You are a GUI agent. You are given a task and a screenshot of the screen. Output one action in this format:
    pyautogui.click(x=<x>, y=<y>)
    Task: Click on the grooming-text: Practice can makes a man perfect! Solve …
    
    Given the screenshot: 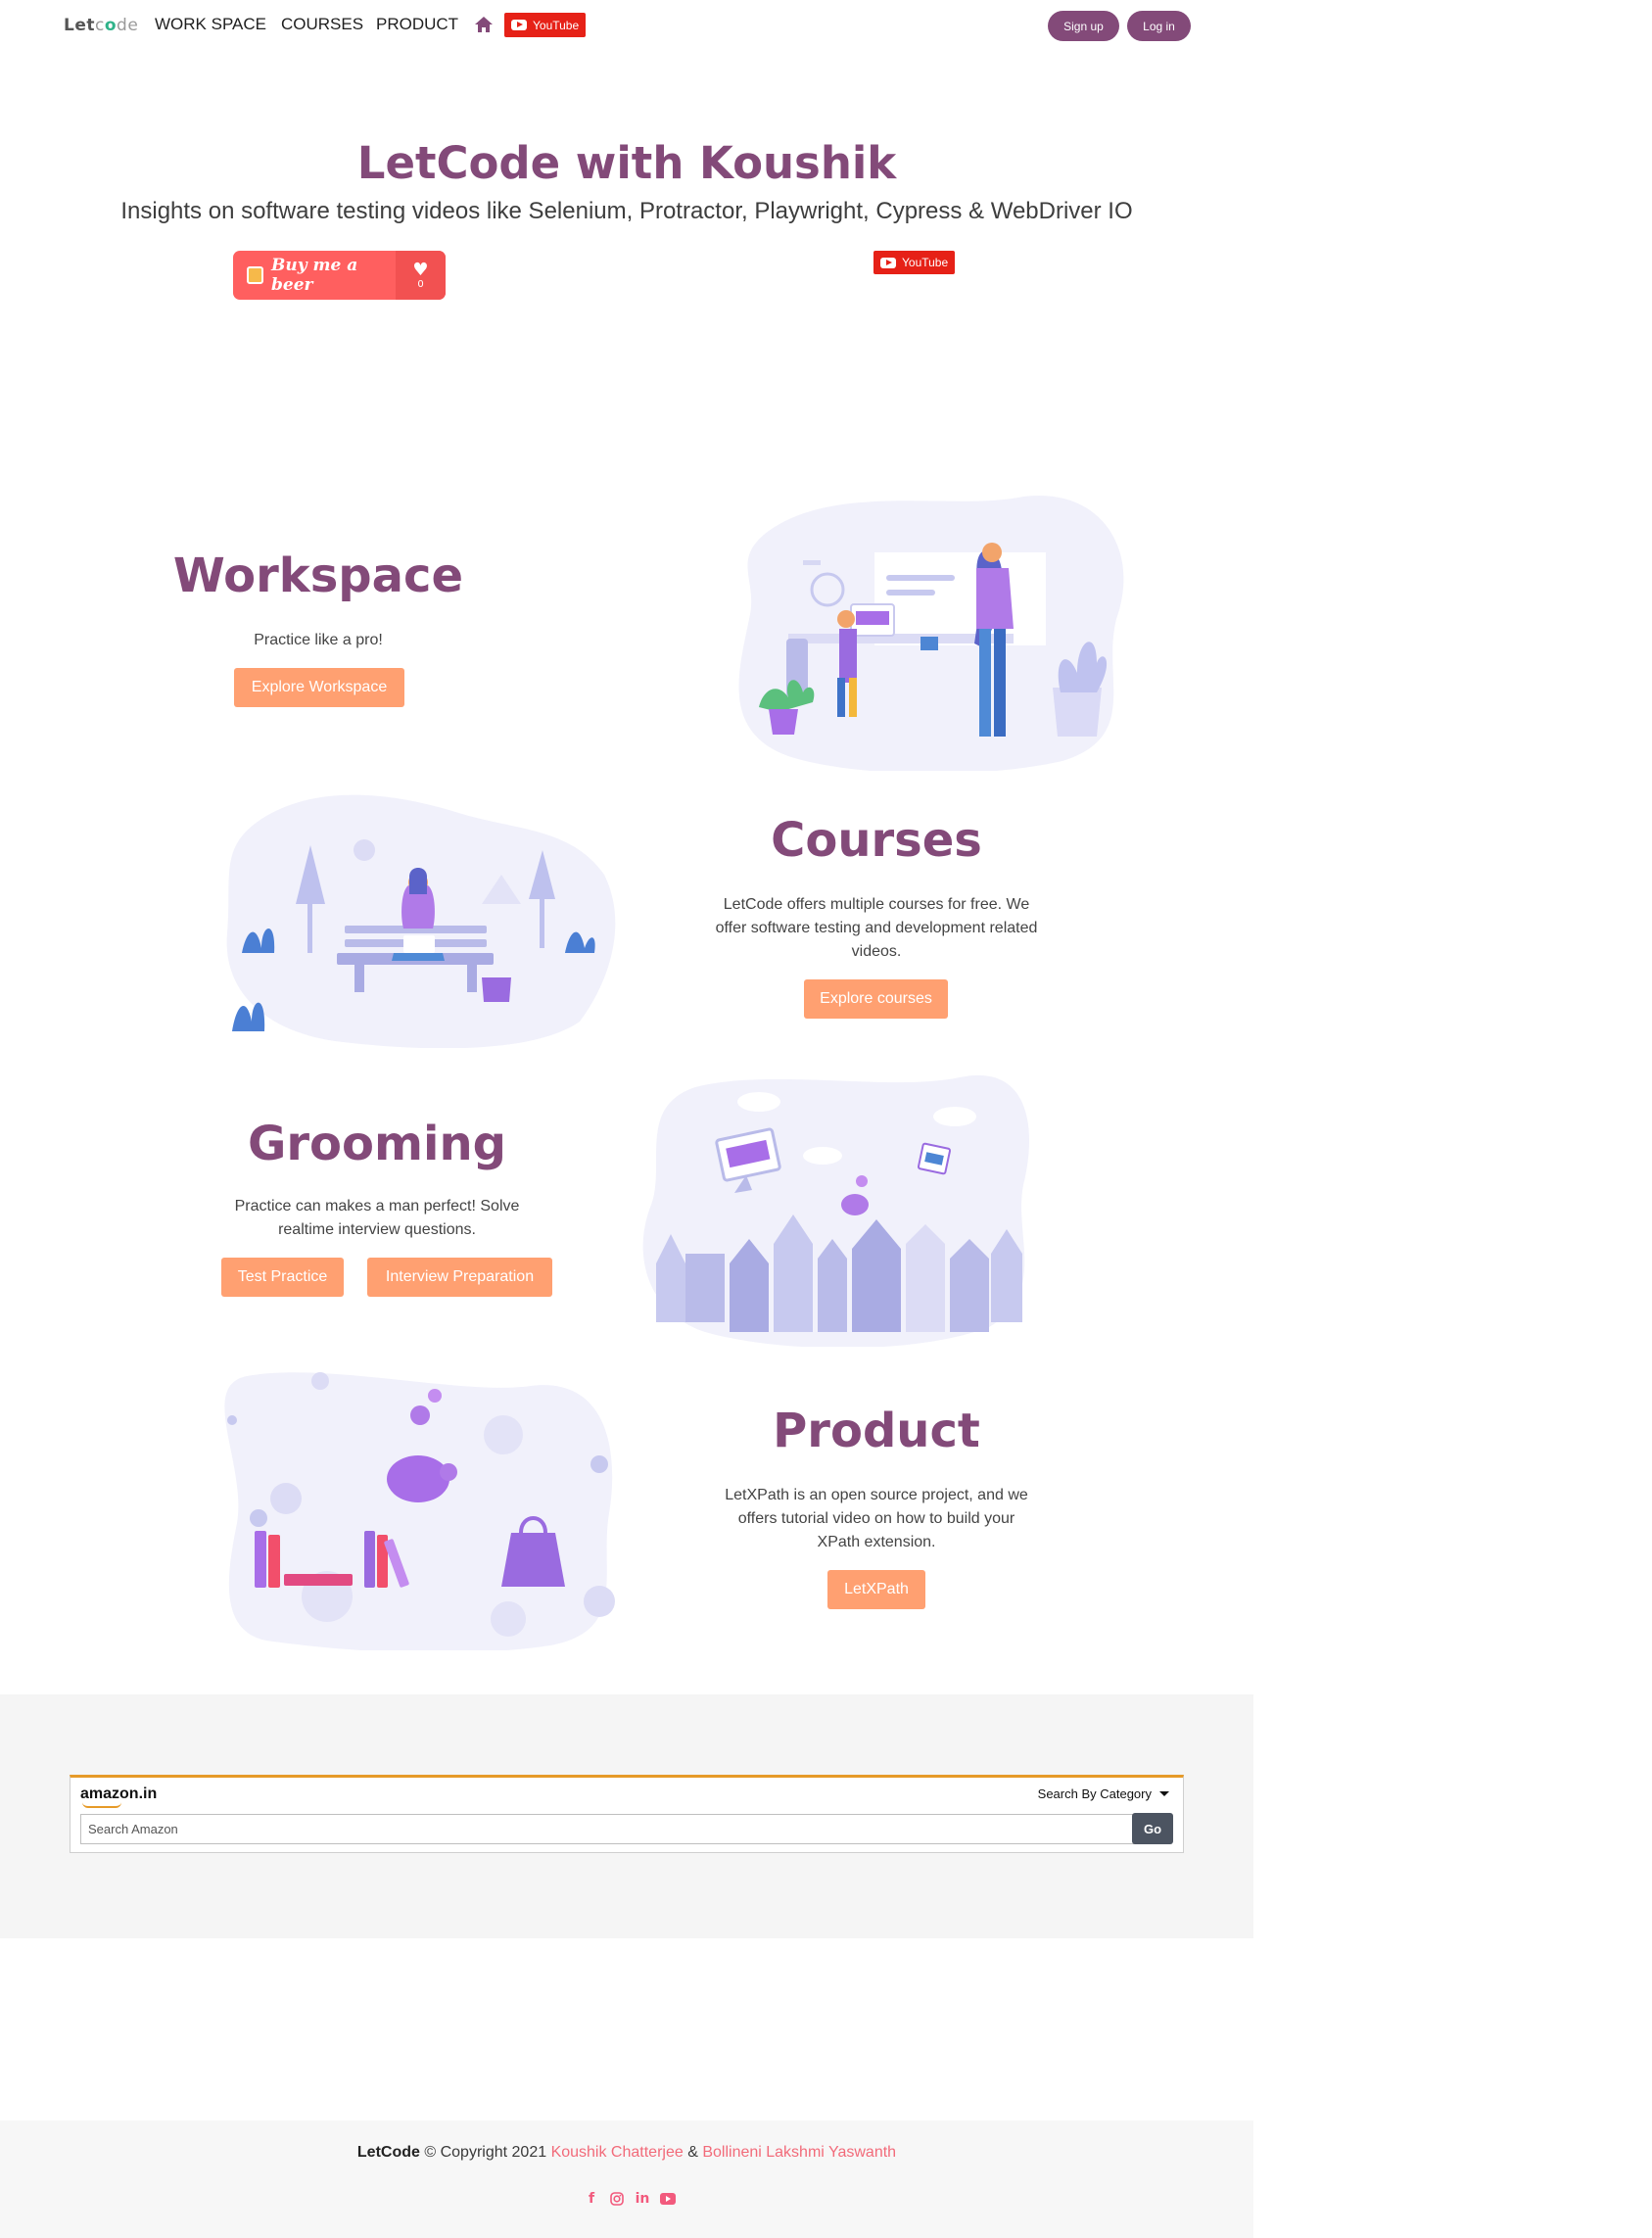 What is the action you would take?
    pyautogui.click(x=377, y=1218)
    